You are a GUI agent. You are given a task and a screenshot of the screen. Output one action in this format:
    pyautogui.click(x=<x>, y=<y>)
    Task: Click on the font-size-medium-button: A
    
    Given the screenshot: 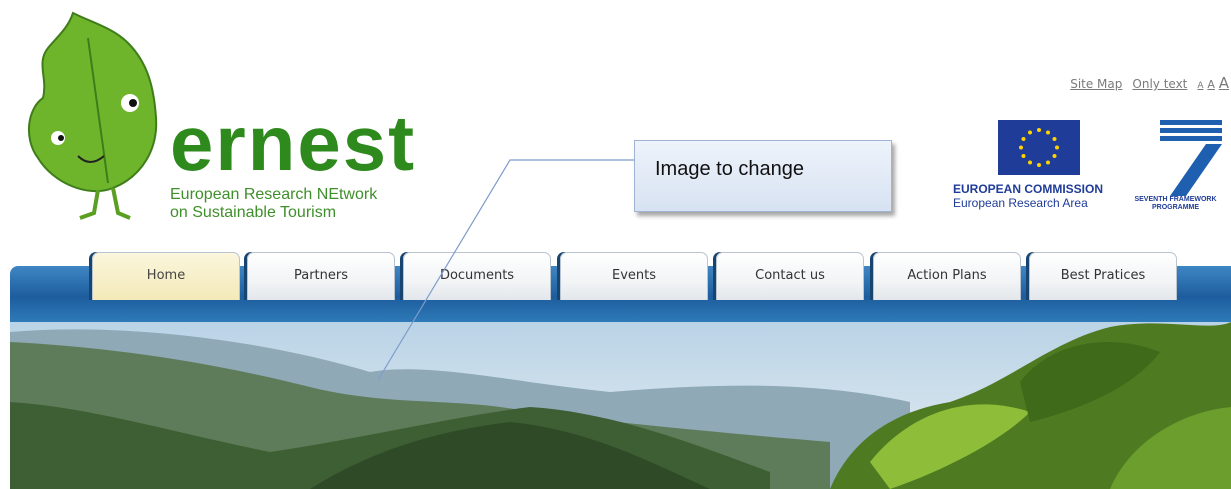 What is the action you would take?
    pyautogui.click(x=1211, y=84)
    